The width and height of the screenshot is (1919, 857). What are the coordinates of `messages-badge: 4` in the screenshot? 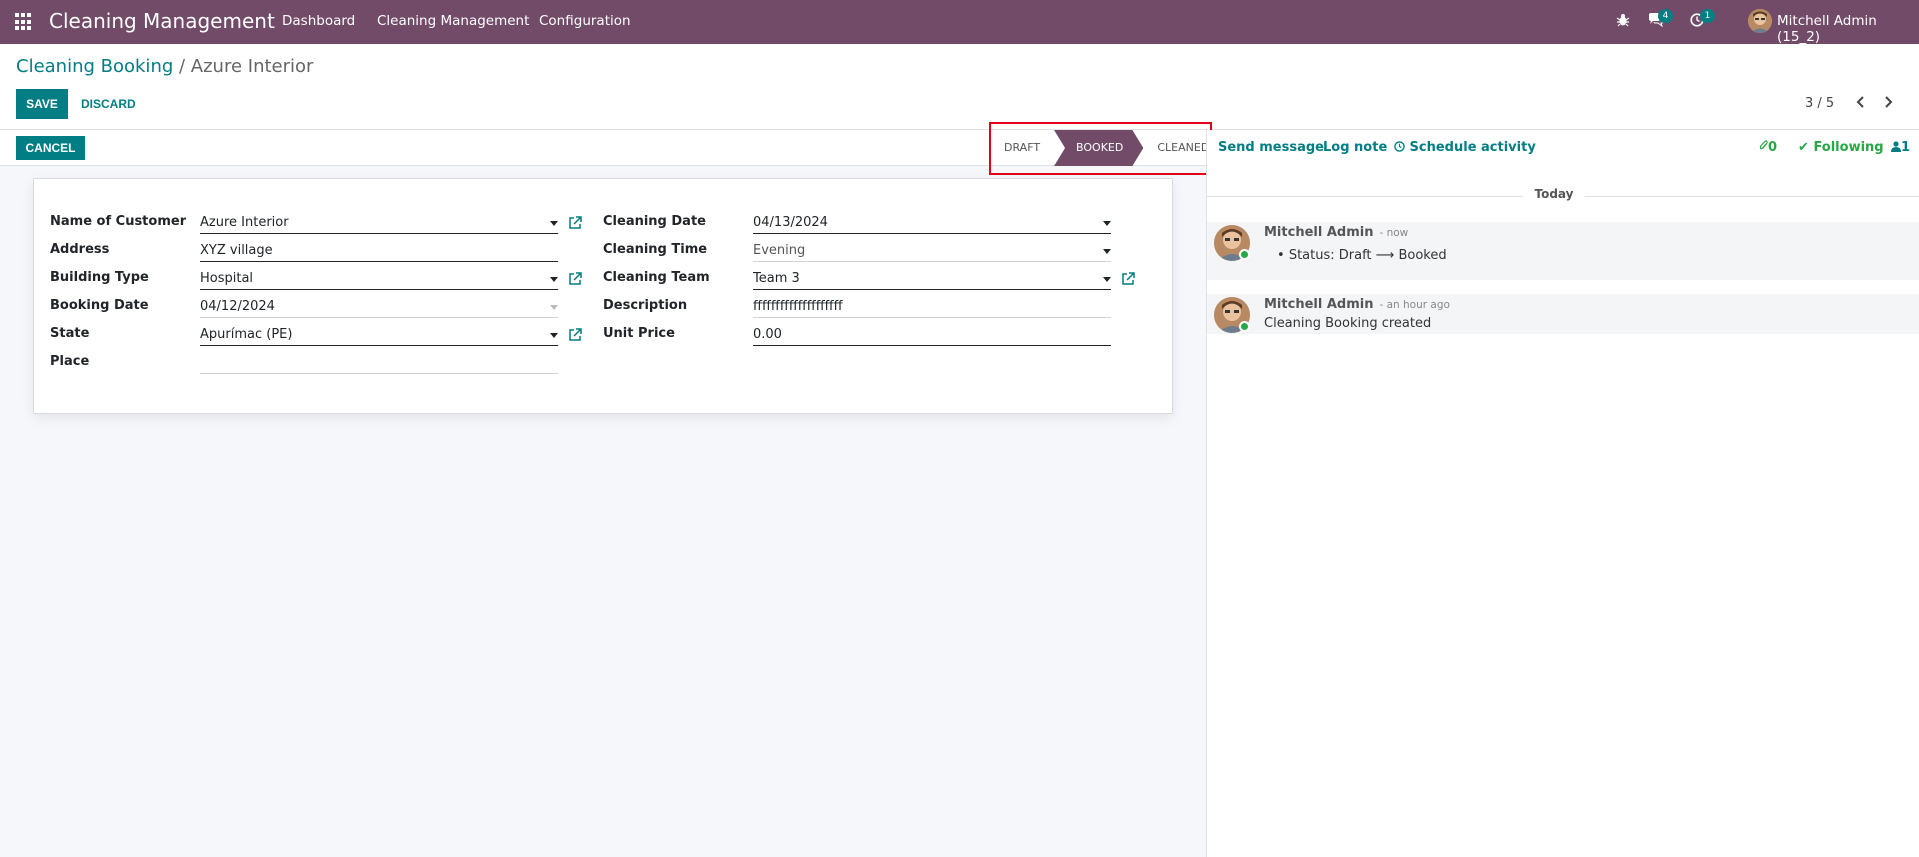 It's located at (1665, 16).